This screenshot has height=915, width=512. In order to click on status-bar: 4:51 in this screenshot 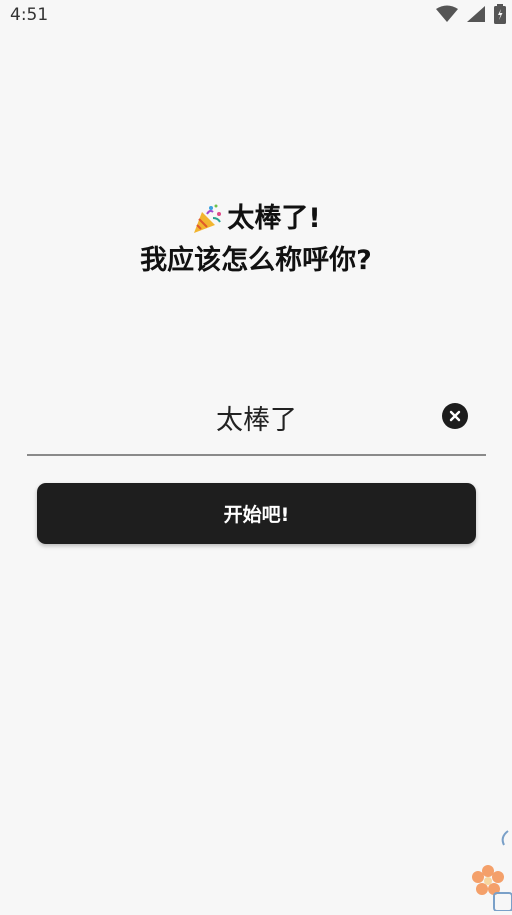, I will do `click(256, 16)`.